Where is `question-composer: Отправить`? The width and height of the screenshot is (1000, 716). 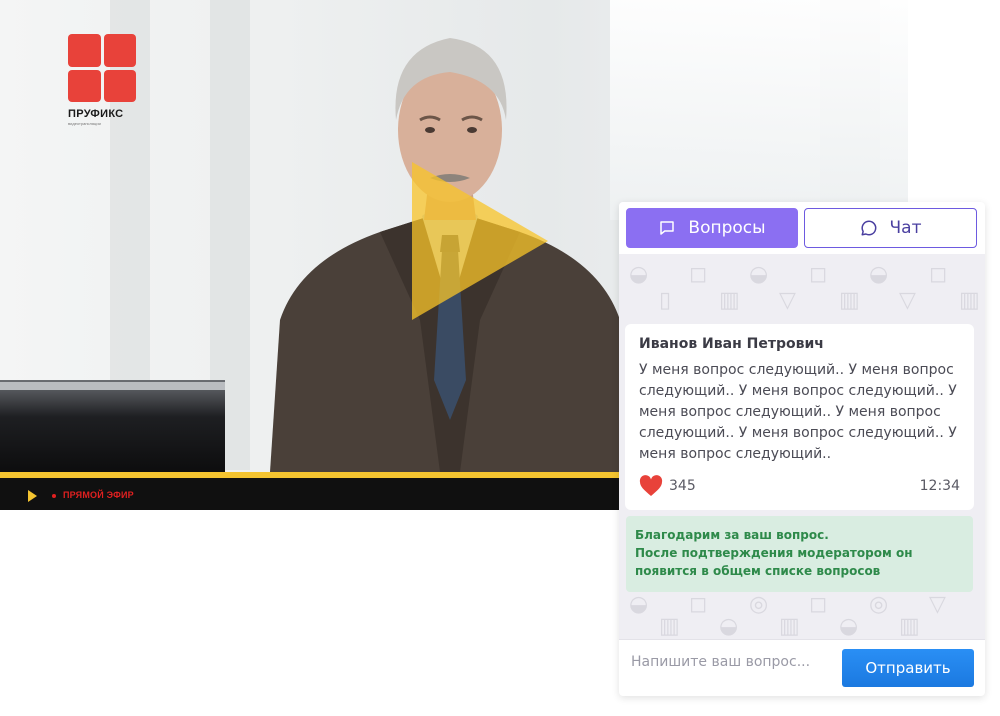 question-composer: Отправить is located at coordinates (802, 667).